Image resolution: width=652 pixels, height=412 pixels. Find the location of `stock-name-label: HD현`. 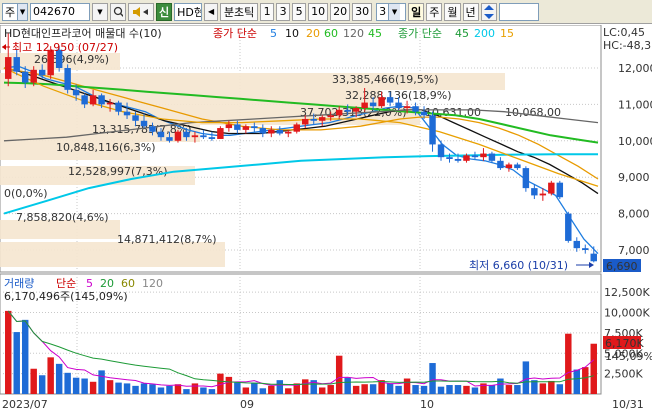

stock-name-label: HD현 is located at coordinates (190, 12).